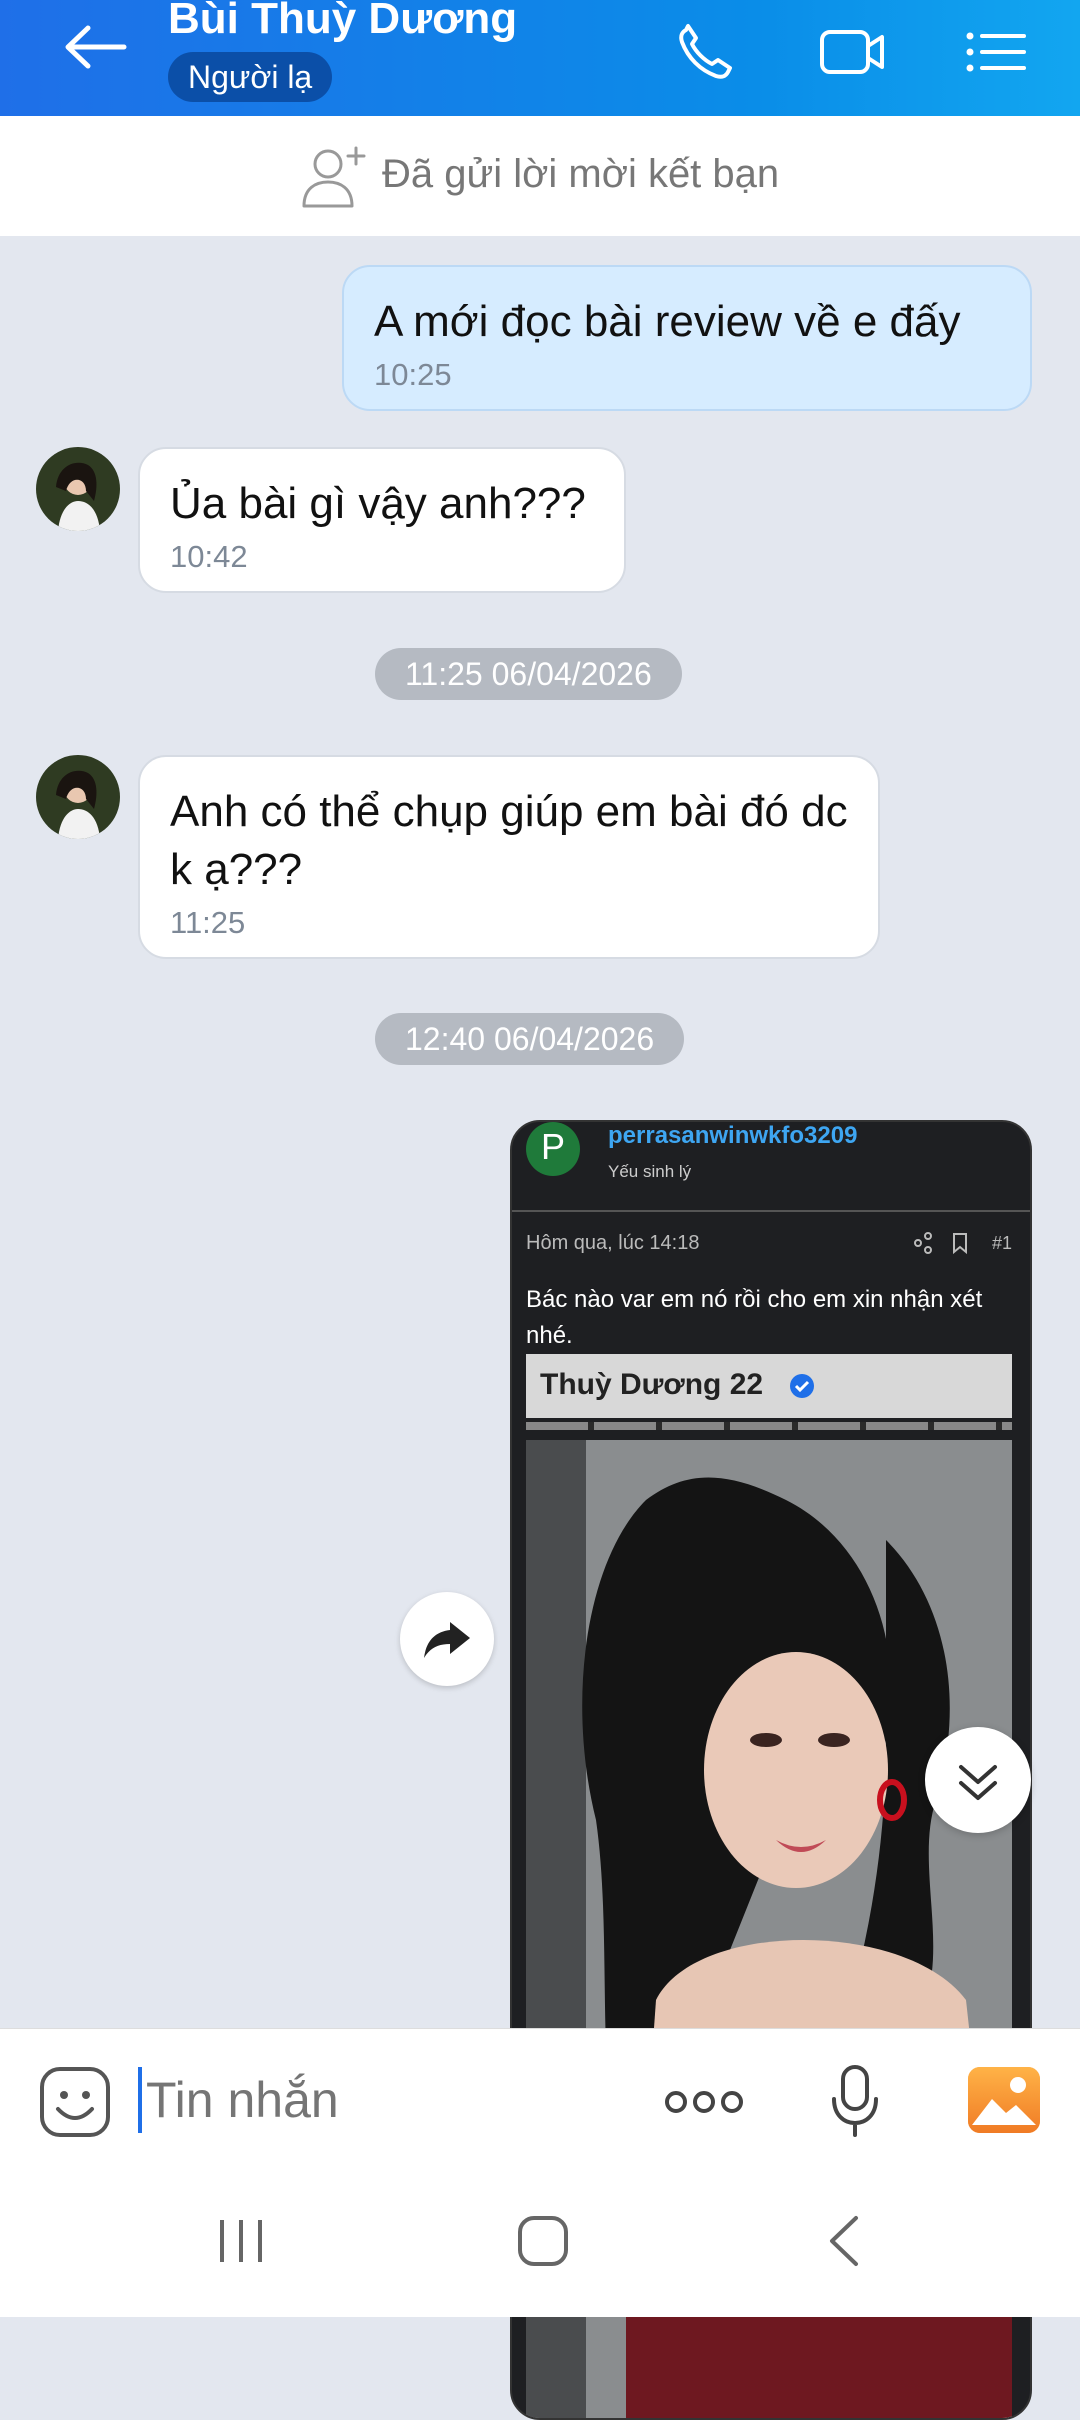 The height and width of the screenshot is (2420, 1080). I want to click on forward-icon, so click(447, 1640).